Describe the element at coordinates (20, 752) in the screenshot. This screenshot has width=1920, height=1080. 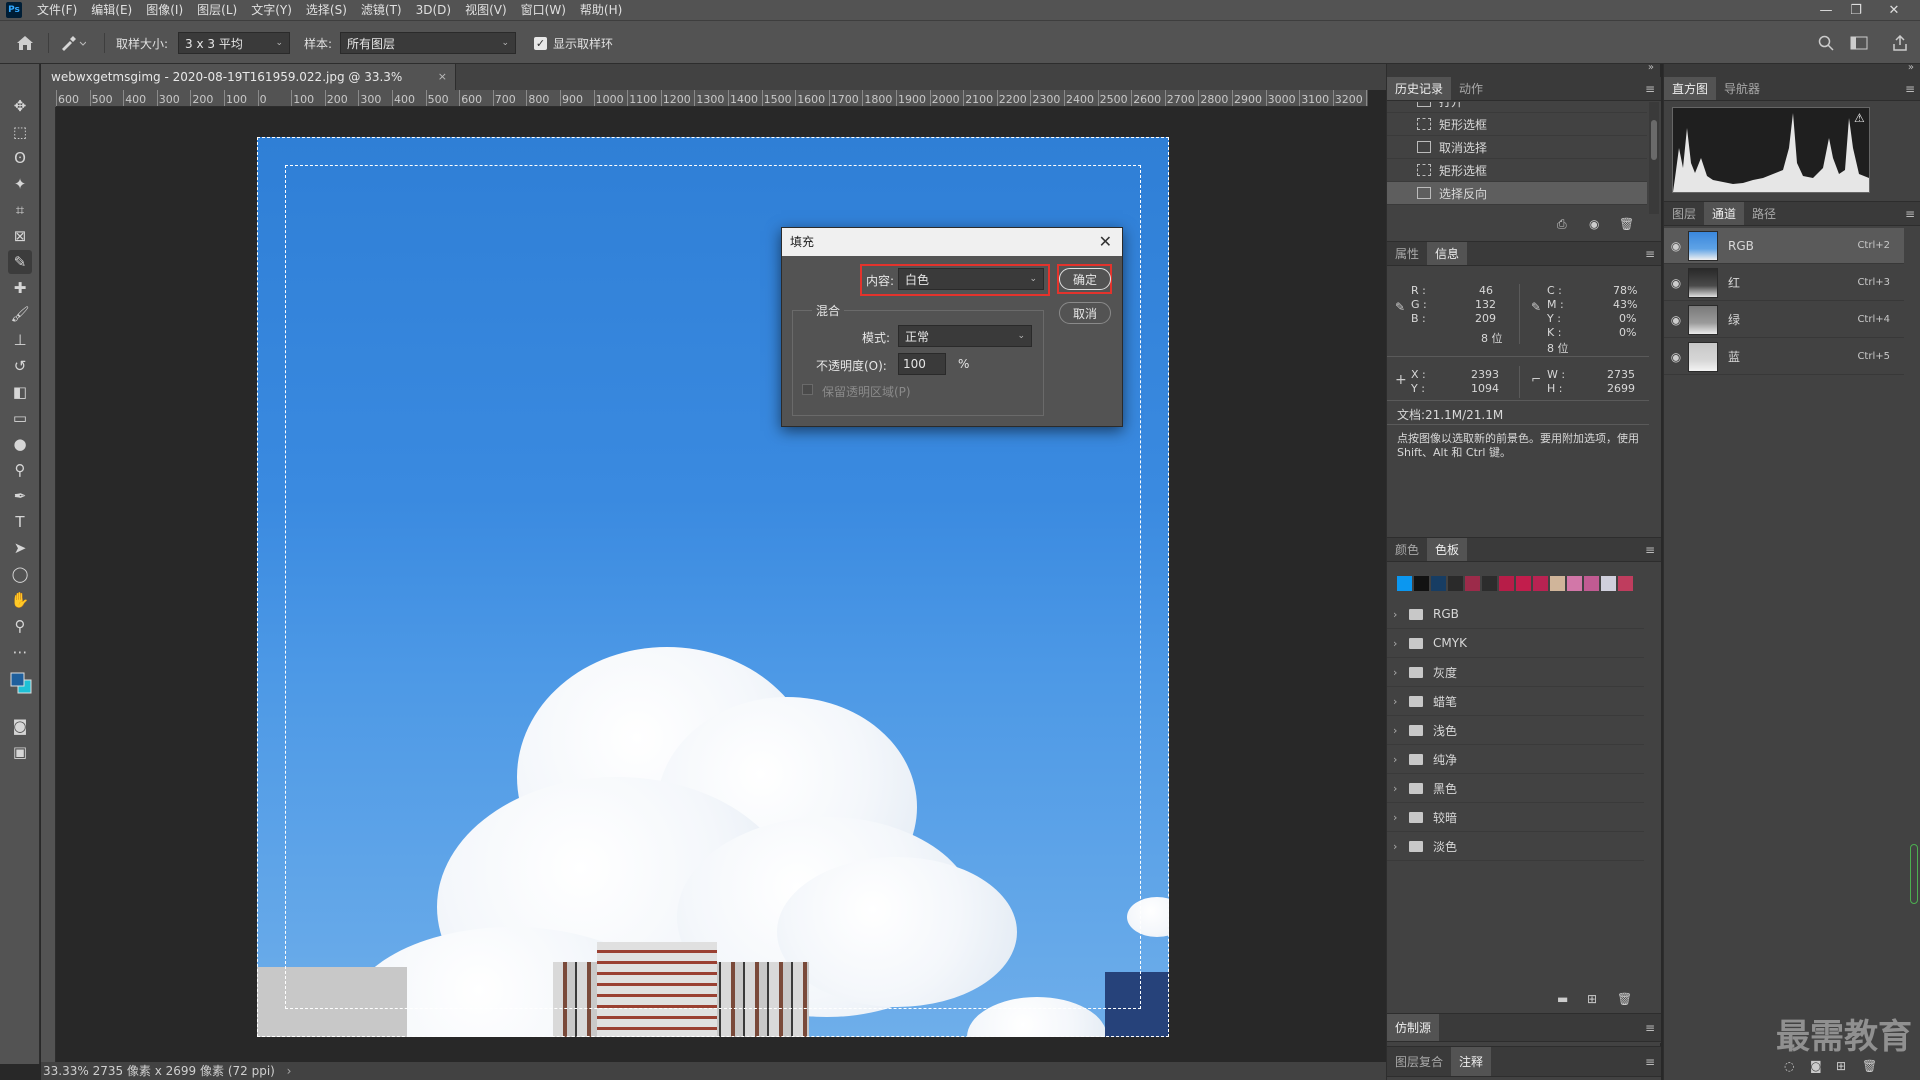
I see `screen-mode-icon: ▣` at that location.